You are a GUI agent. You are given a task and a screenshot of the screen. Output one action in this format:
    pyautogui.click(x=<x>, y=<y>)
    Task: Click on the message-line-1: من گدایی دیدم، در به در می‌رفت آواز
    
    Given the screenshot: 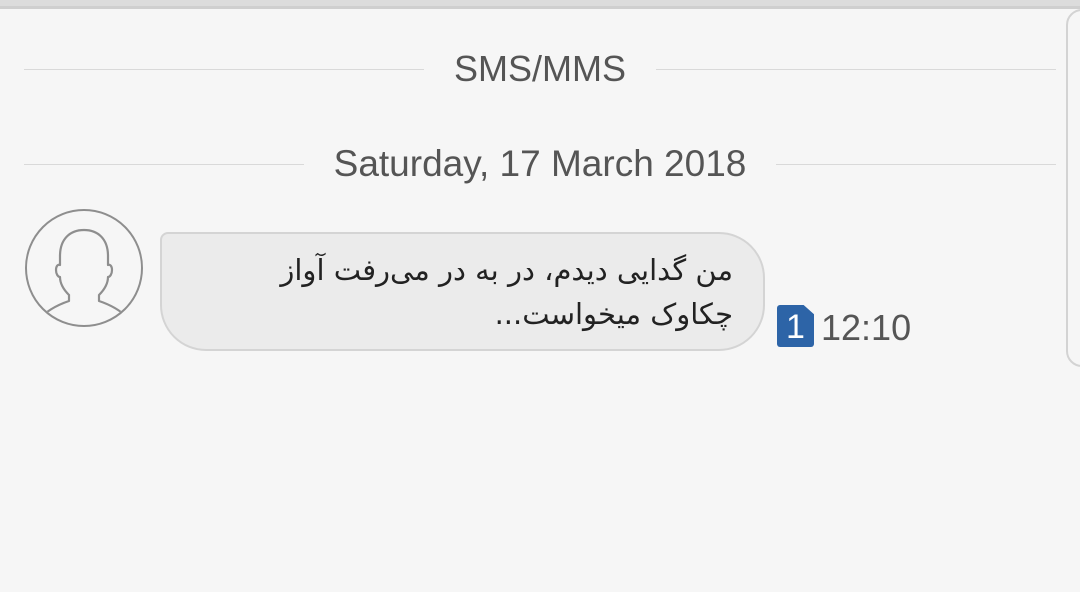 What is the action you would take?
    pyautogui.click(x=506, y=270)
    